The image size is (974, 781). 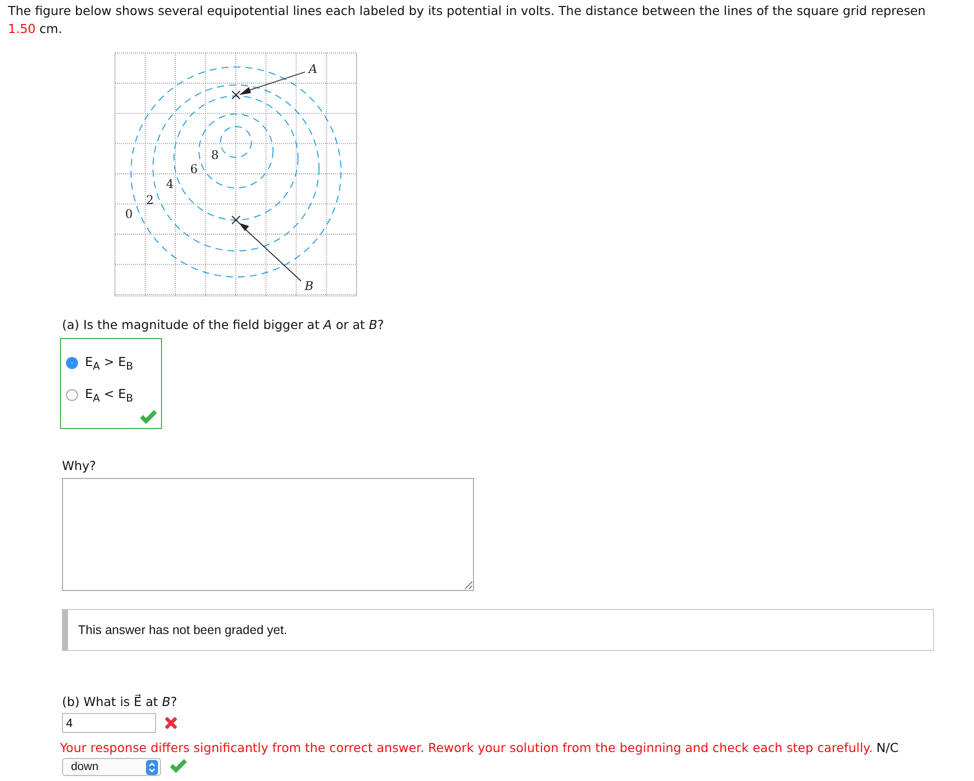 I want to click on distance-value: 1.50, so click(x=22, y=28).